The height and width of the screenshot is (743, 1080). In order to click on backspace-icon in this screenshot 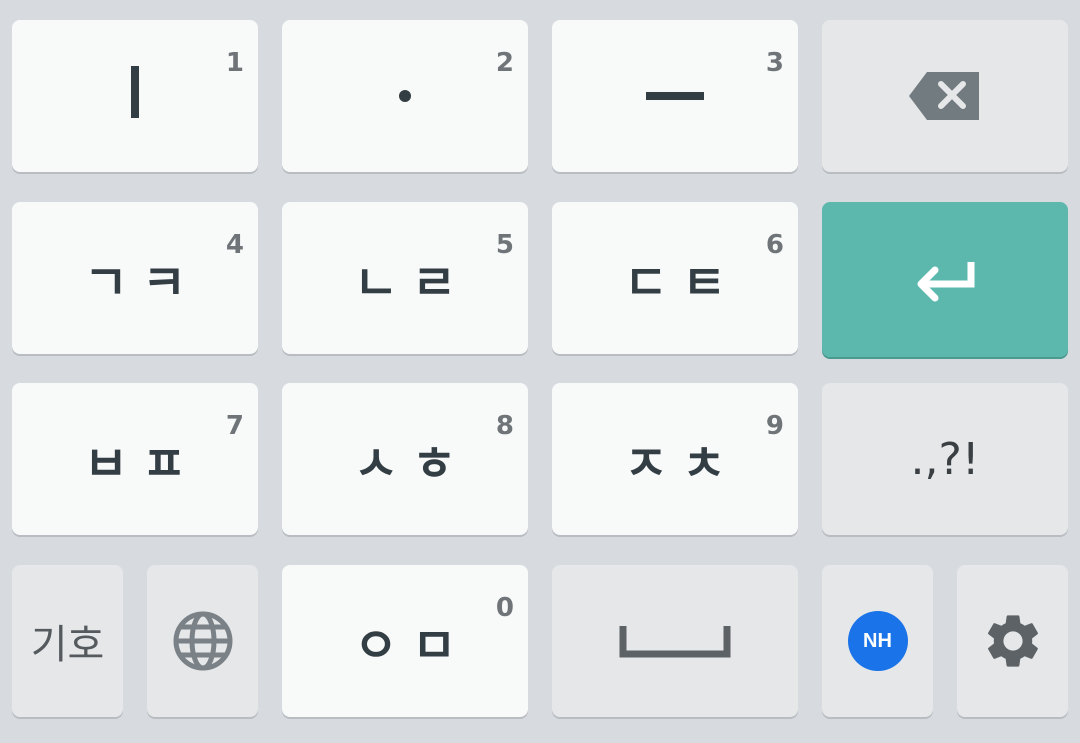, I will do `click(944, 96)`.